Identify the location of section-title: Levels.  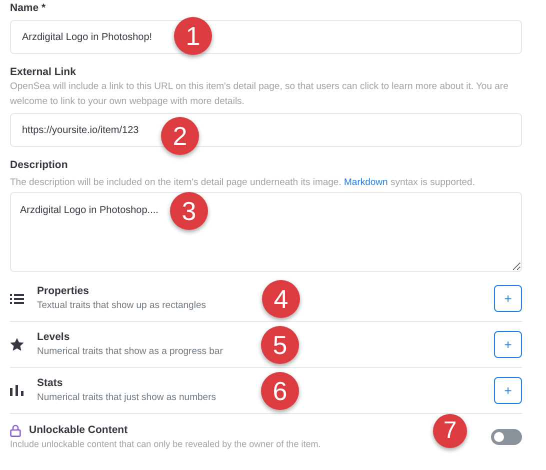
(53, 337).